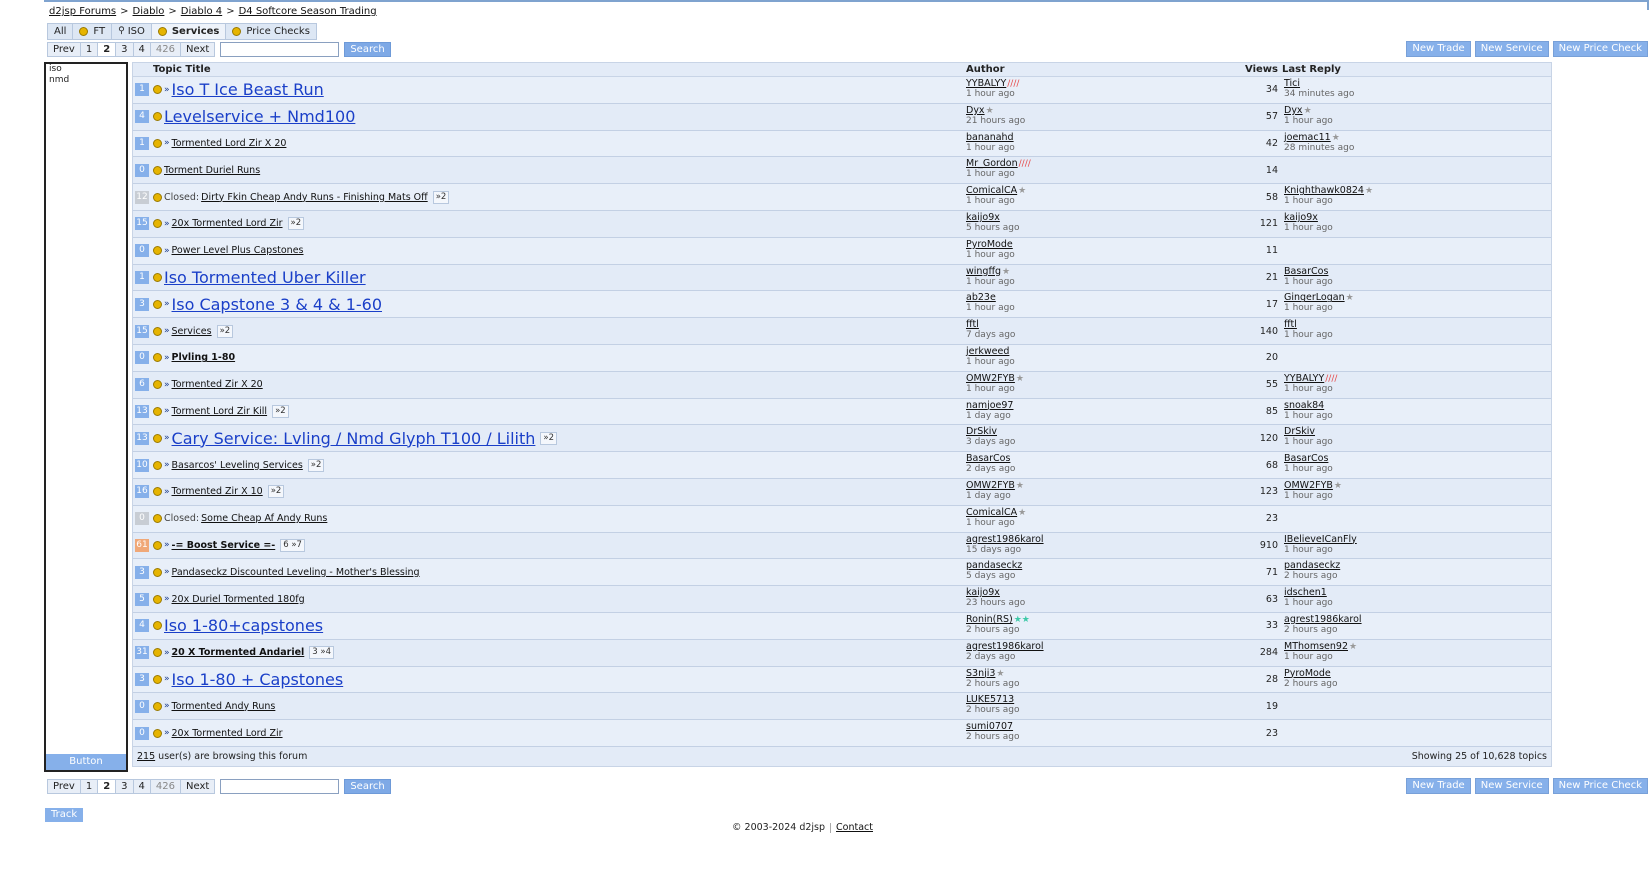 This screenshot has width=1649, height=875. What do you see at coordinates (198, 49) in the screenshot?
I see `next-button: Next` at bounding box center [198, 49].